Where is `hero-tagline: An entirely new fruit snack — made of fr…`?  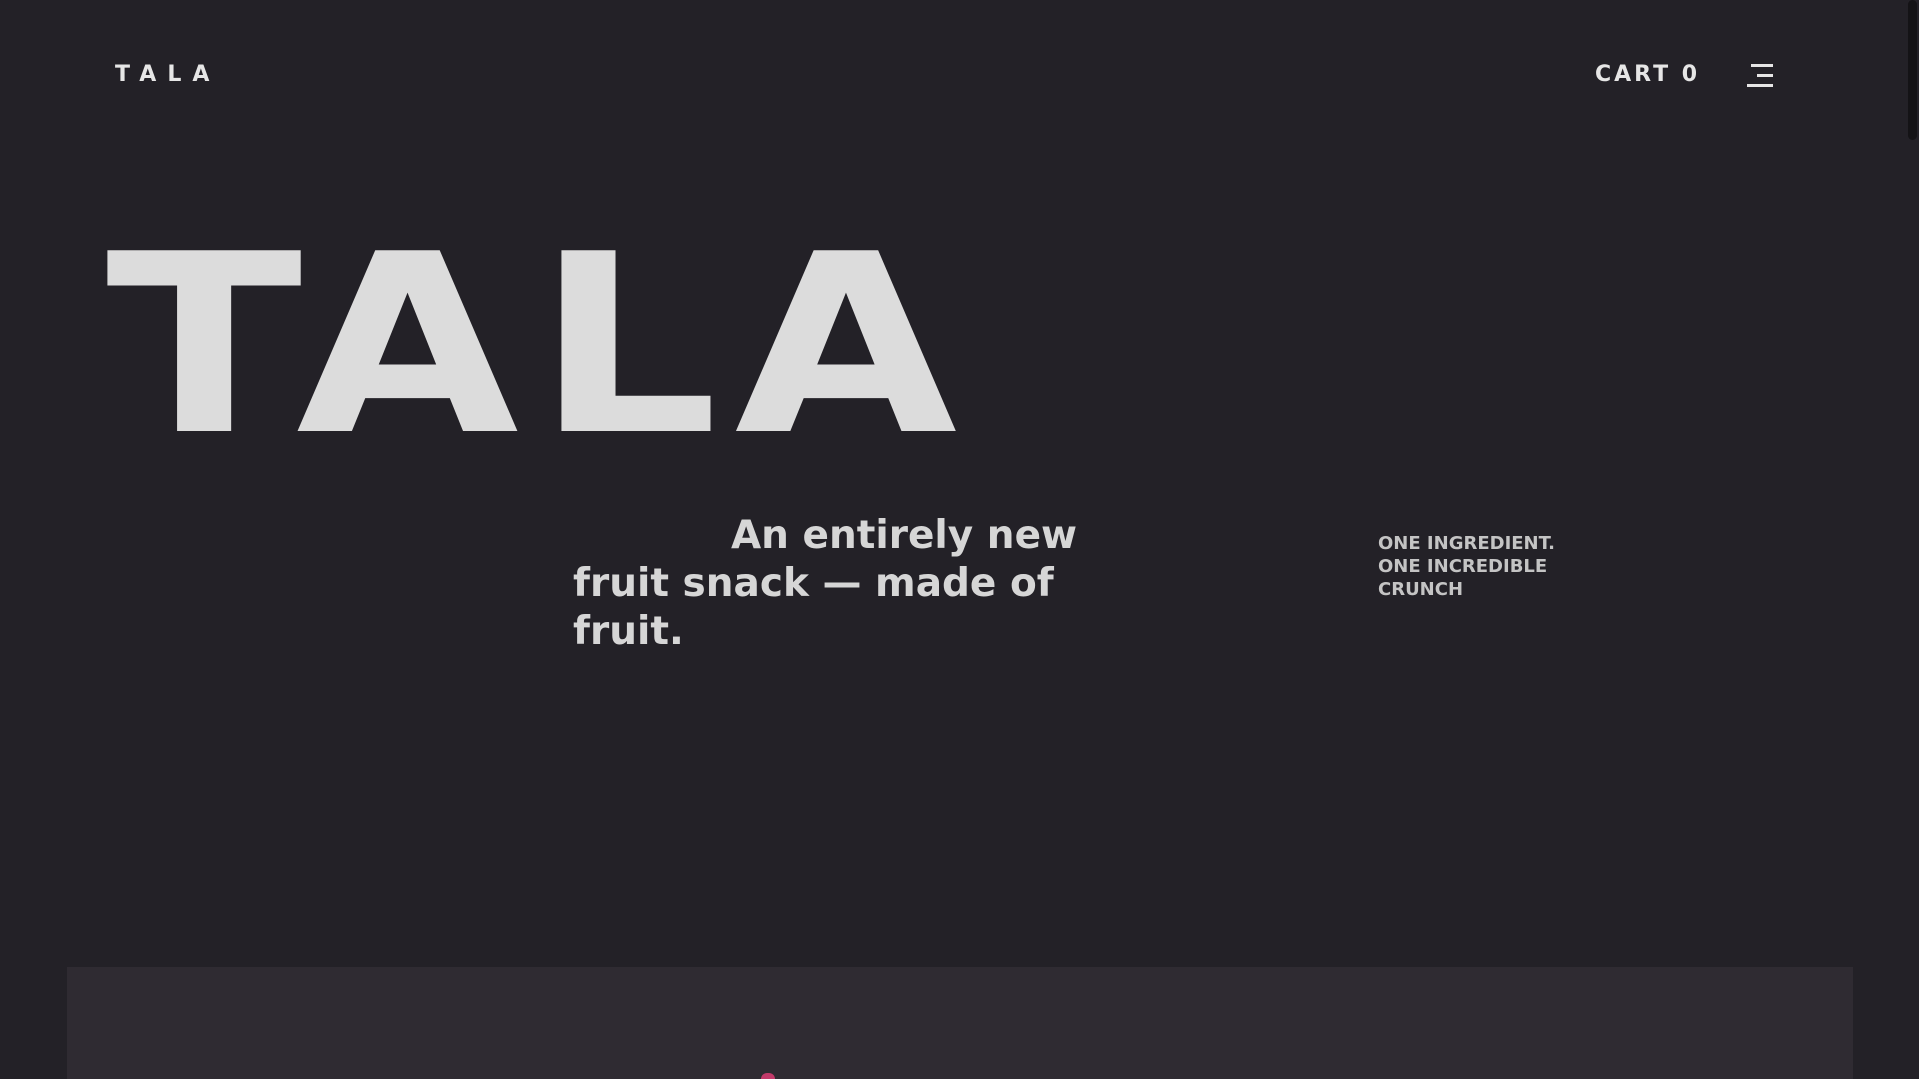
hero-tagline: An entirely new fruit snack — made of fr… is located at coordinates (825, 583).